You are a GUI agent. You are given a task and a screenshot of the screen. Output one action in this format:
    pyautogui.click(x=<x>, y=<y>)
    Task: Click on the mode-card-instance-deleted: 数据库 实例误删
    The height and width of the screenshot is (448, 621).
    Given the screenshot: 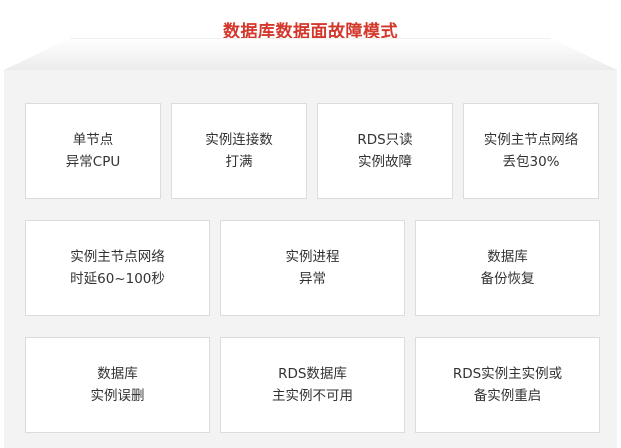 What is the action you would take?
    pyautogui.click(x=117, y=385)
    